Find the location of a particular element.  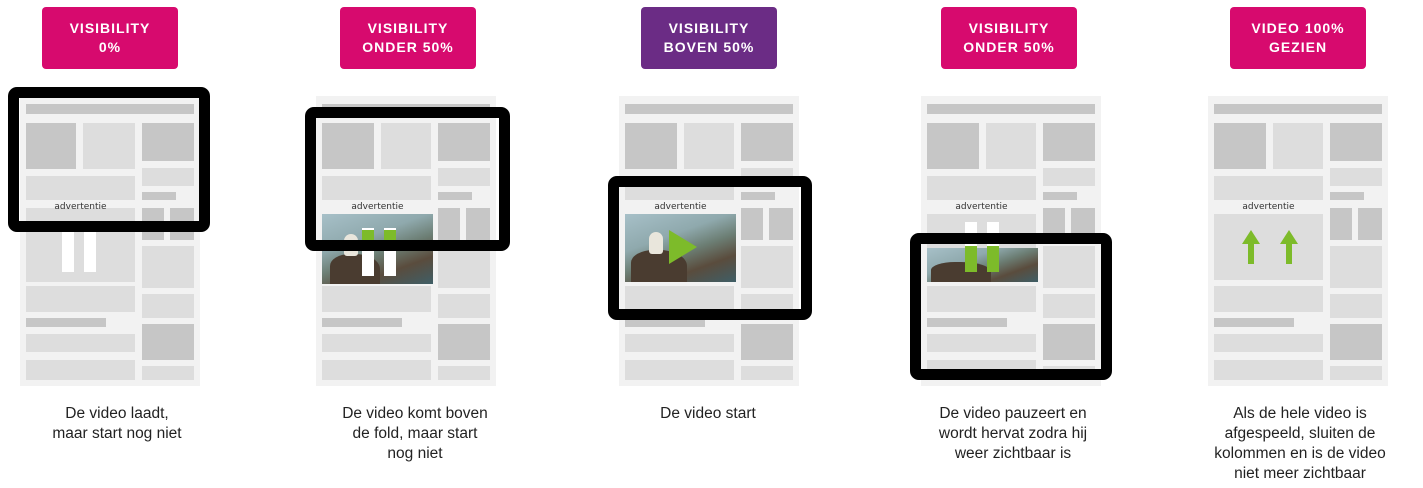

step3-badge-line2: BOVEN 50% is located at coordinates (709, 47).